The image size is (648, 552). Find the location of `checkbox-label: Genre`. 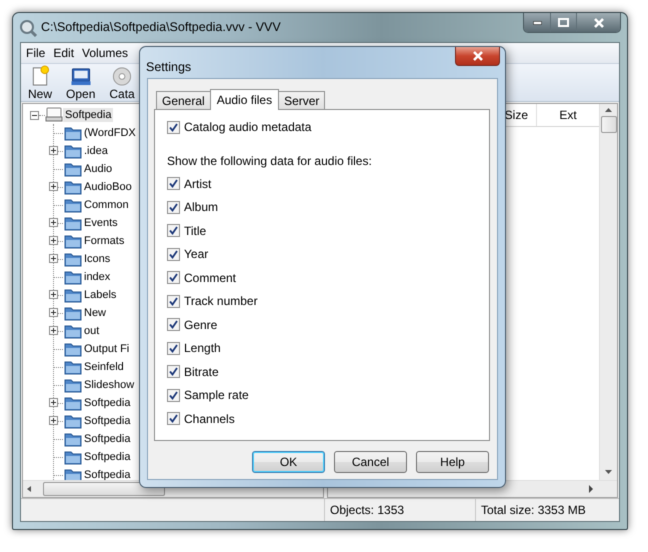

checkbox-label: Genre is located at coordinates (201, 325).